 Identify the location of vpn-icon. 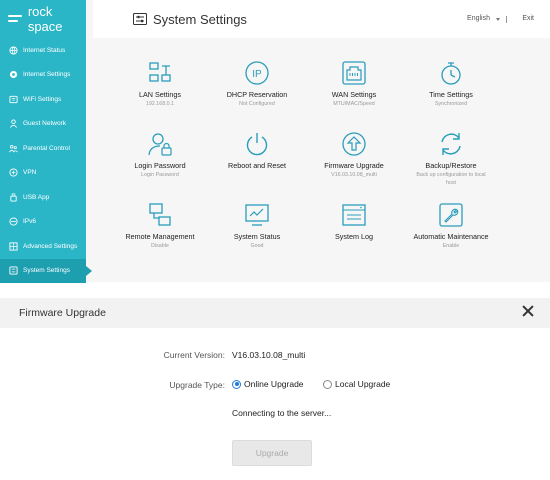
(13, 172).